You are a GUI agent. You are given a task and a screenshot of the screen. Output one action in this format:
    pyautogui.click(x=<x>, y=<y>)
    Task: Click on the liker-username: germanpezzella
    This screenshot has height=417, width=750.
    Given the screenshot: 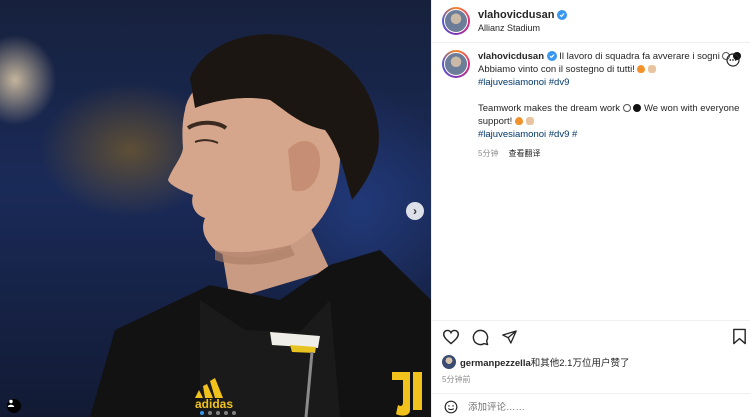 What is the action you would take?
    pyautogui.click(x=495, y=363)
    